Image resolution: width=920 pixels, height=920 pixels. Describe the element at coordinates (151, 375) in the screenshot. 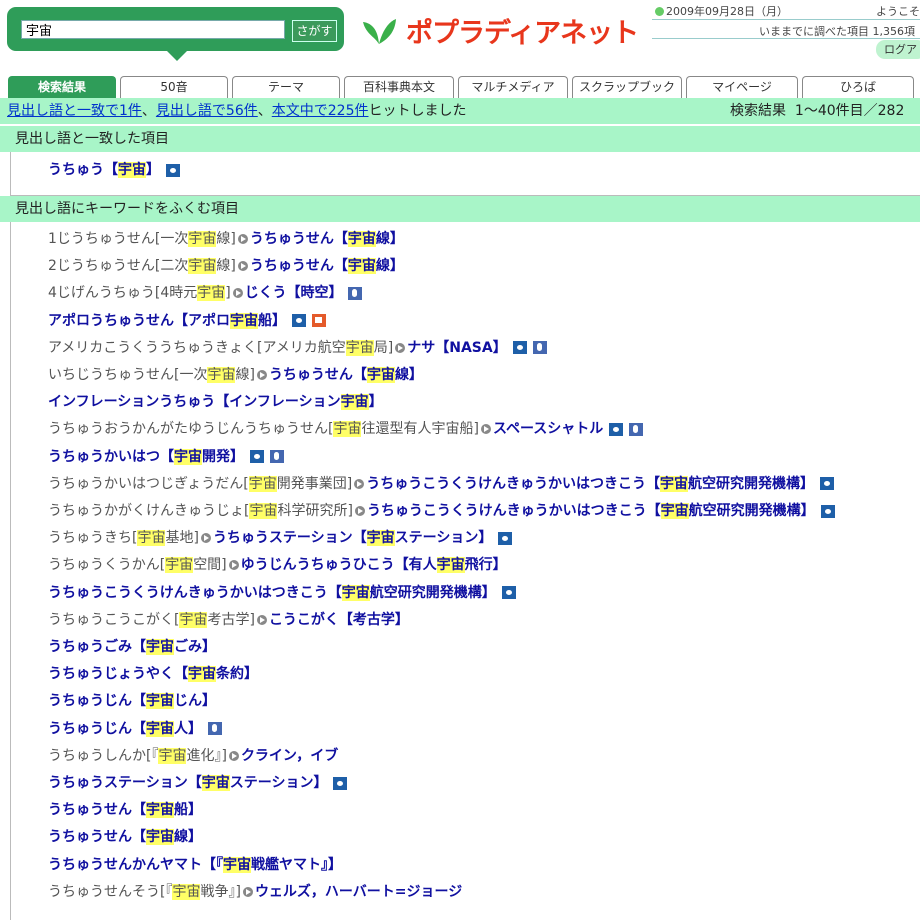

I see `reading-text: いちじうちゅうせん[一次宇宙線]` at that location.